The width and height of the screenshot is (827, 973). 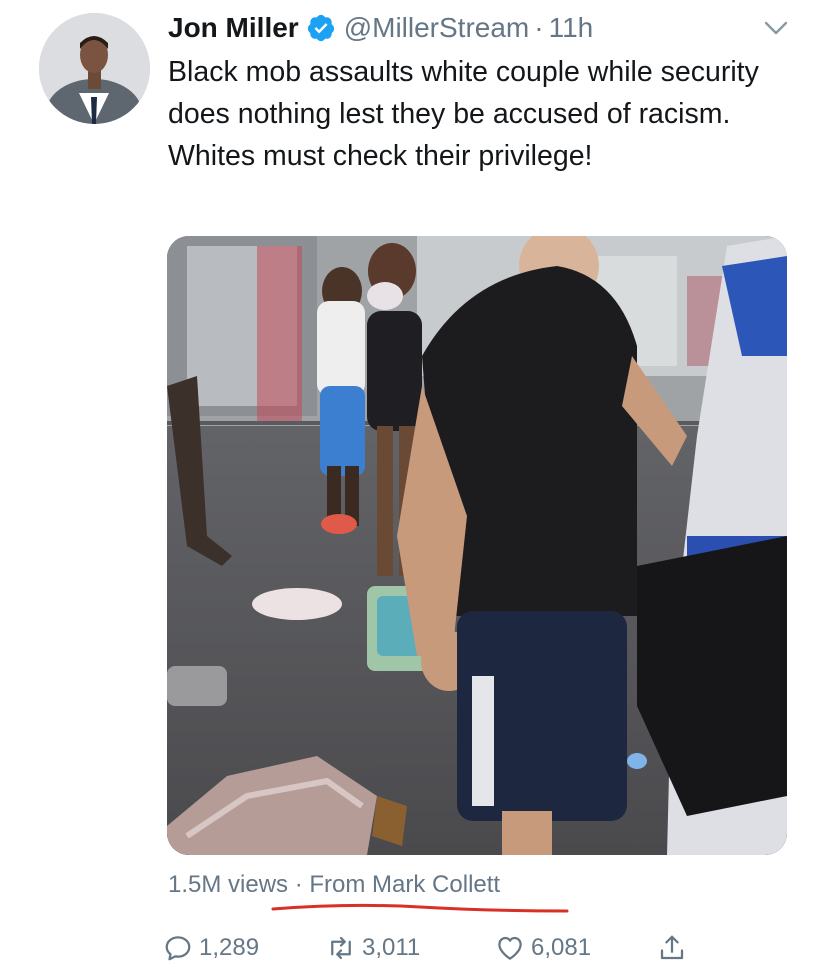 I want to click on tweet-header: Jon Miller @MillerStream · 11h, so click(x=380, y=28).